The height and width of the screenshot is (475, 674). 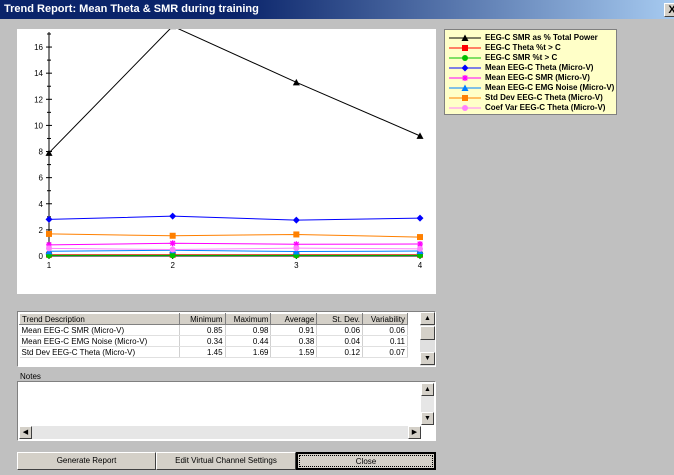 What do you see at coordinates (427, 318) in the screenshot?
I see `scroll-up-icon: ▲` at bounding box center [427, 318].